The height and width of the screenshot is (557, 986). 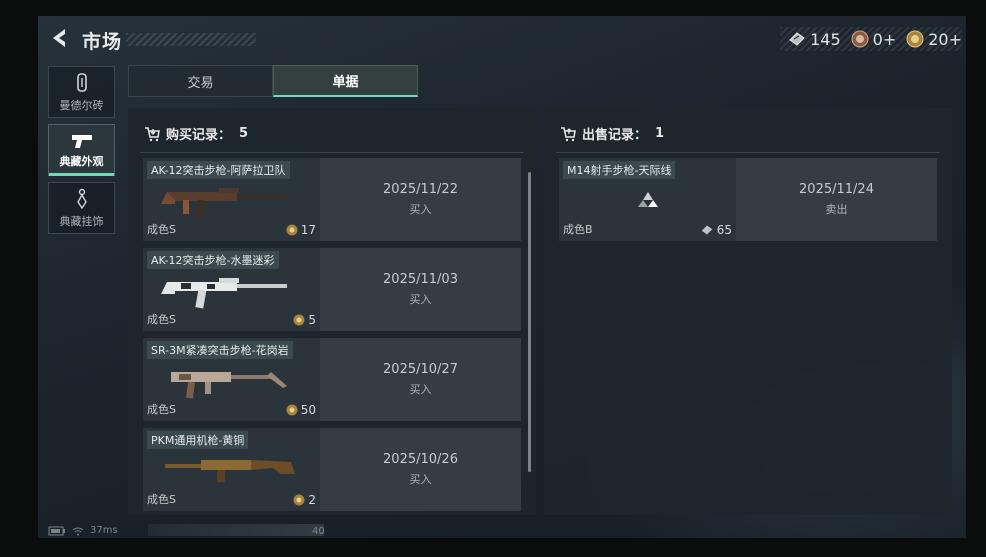 What do you see at coordinates (81, 141) in the screenshot?
I see `pistol-icon` at bounding box center [81, 141].